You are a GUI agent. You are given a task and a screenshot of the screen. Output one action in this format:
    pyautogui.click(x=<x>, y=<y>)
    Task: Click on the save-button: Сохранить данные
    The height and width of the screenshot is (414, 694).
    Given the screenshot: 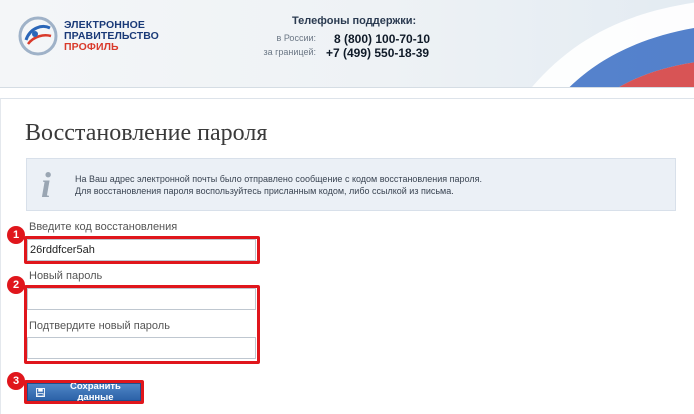 What is the action you would take?
    pyautogui.click(x=84, y=392)
    